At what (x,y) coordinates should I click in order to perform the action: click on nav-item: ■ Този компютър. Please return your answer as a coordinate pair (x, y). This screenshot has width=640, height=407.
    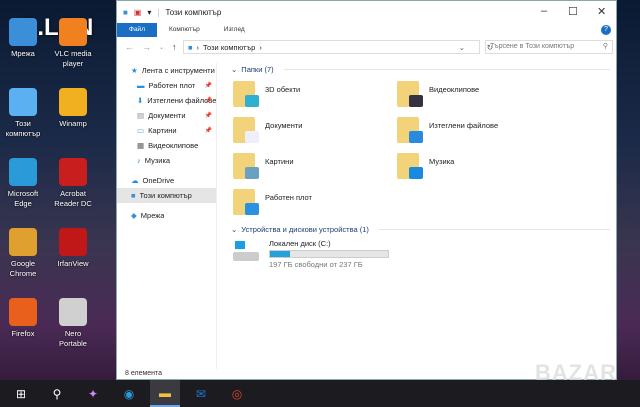
    Looking at the image, I should click on (166, 195).